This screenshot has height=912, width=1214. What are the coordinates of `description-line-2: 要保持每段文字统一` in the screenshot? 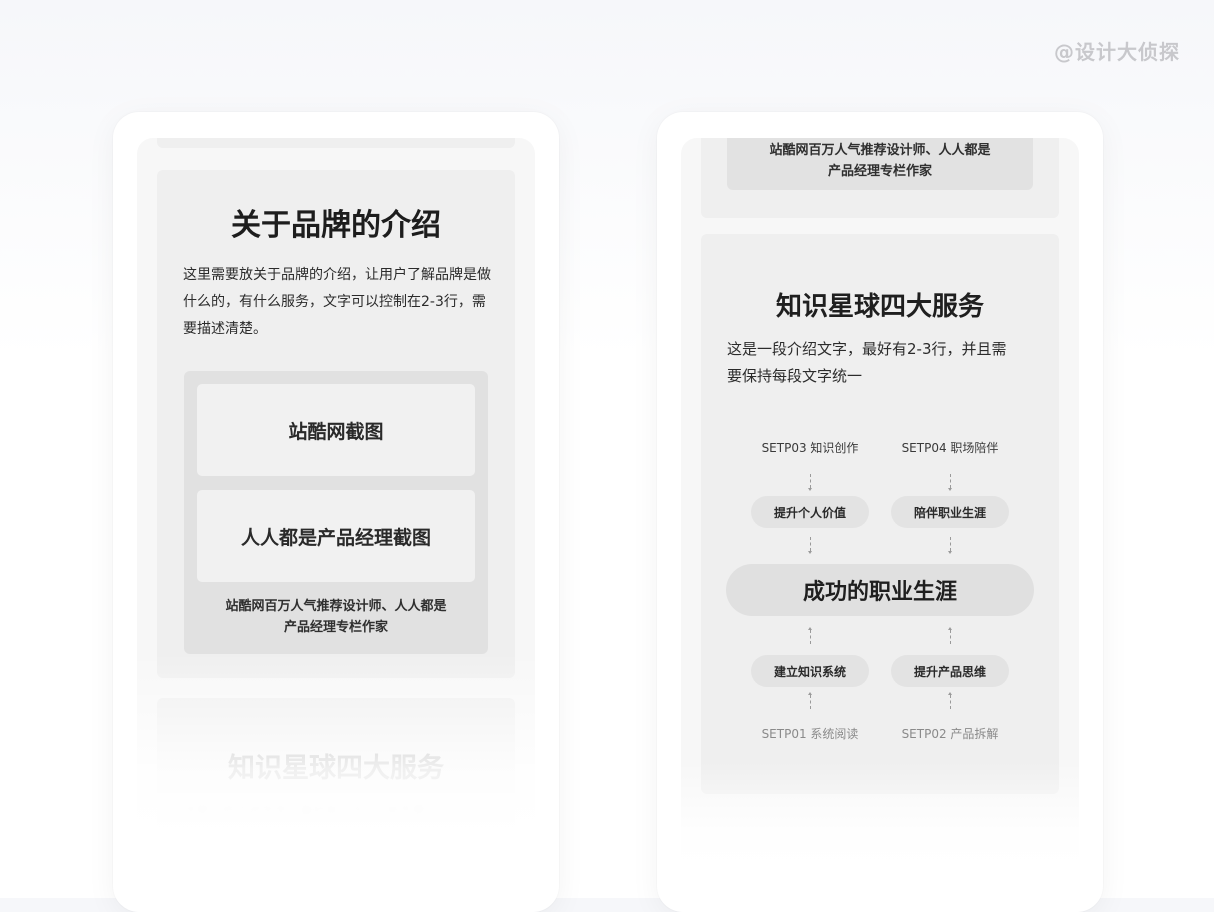 It's located at (795, 376).